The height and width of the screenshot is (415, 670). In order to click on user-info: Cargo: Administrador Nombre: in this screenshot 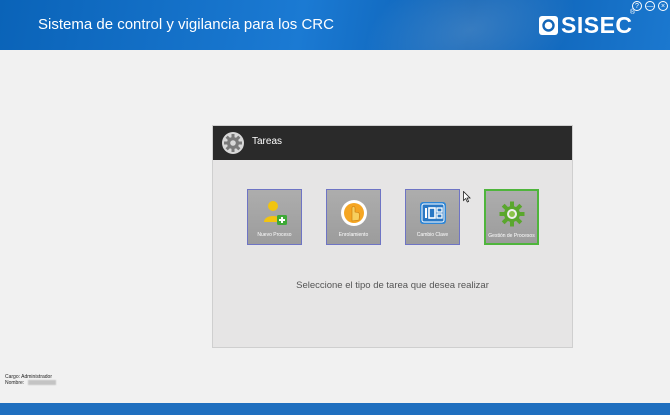, I will do `click(30, 380)`.